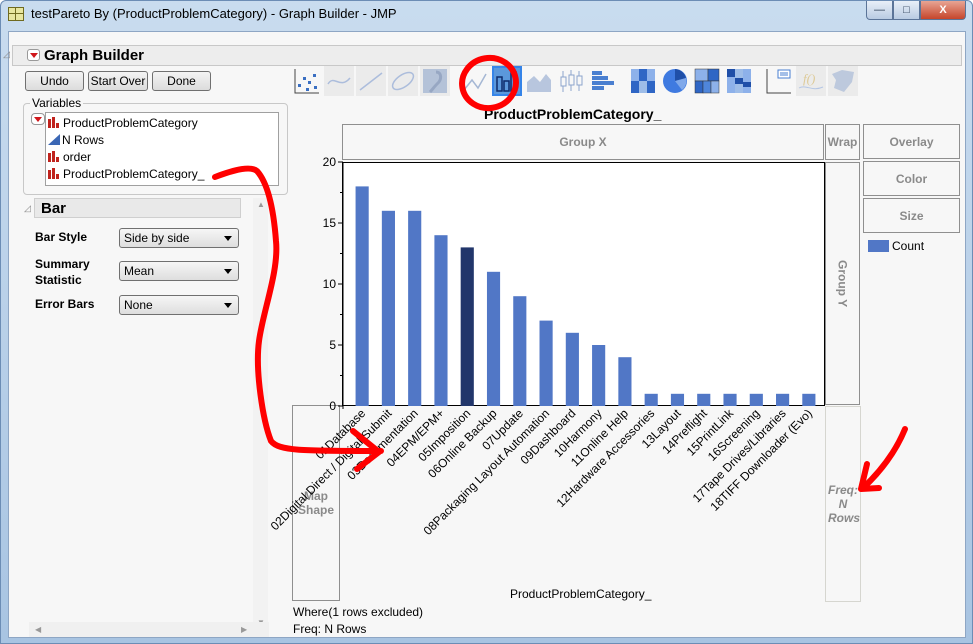 This screenshot has width=973, height=644. What do you see at coordinates (879, 10) in the screenshot?
I see `minimize-button: —` at bounding box center [879, 10].